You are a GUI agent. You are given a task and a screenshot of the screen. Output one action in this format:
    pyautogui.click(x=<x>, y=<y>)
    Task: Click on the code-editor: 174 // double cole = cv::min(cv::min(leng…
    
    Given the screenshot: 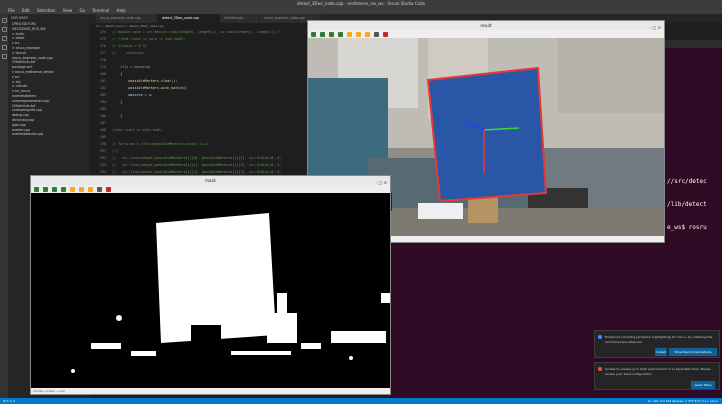 What is the action you would take?
    pyautogui.click(x=200, y=104)
    